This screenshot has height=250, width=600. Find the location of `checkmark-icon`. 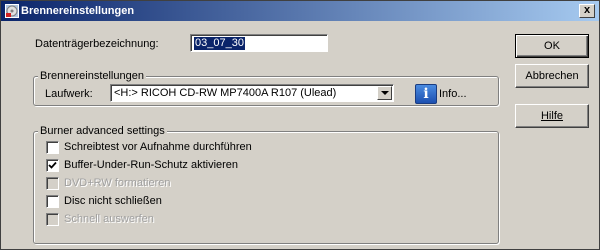

checkmark-icon is located at coordinates (52, 165).